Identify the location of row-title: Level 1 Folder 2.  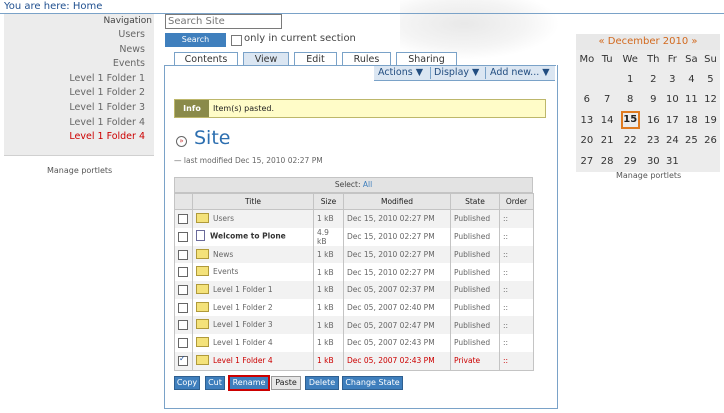
(243, 307).